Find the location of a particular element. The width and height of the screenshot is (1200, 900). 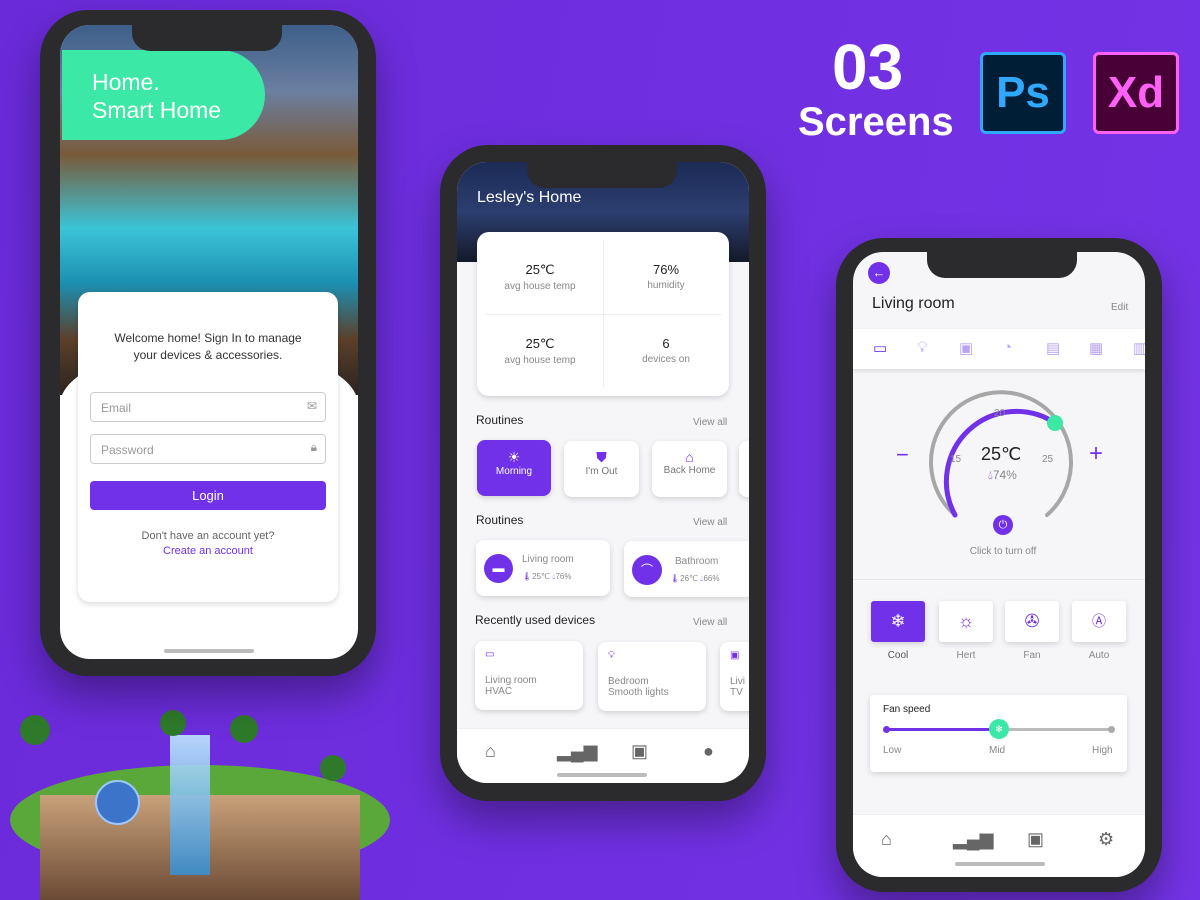

room-title: Living room is located at coordinates (913, 303).